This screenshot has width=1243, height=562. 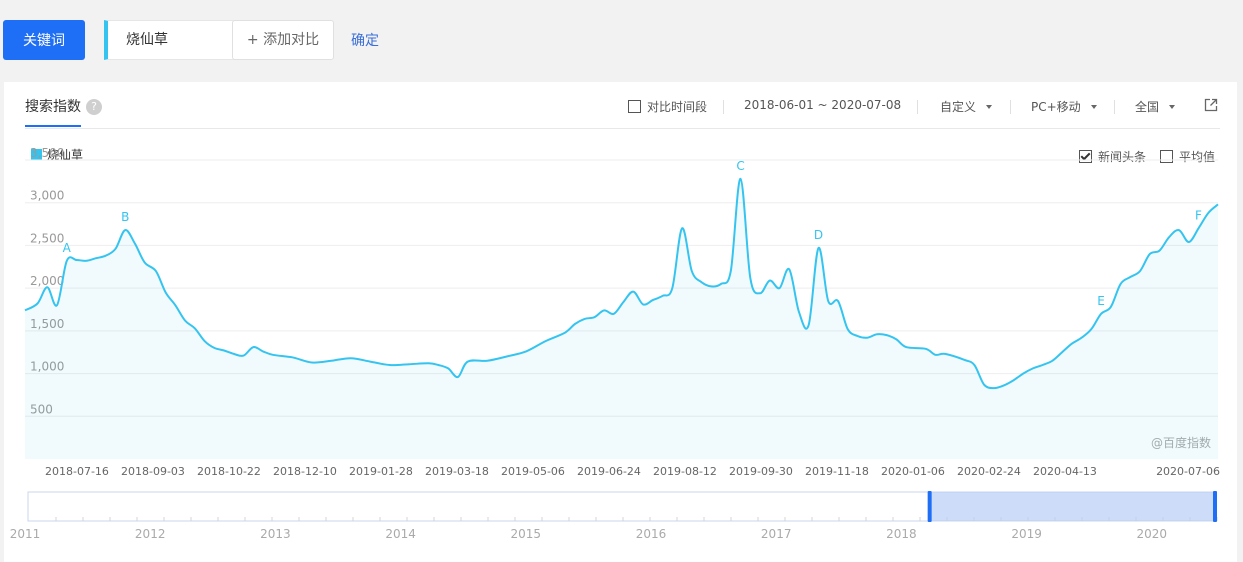 What do you see at coordinates (989, 471) in the screenshot?
I see `x-tick-label: 2020-02-24` at bounding box center [989, 471].